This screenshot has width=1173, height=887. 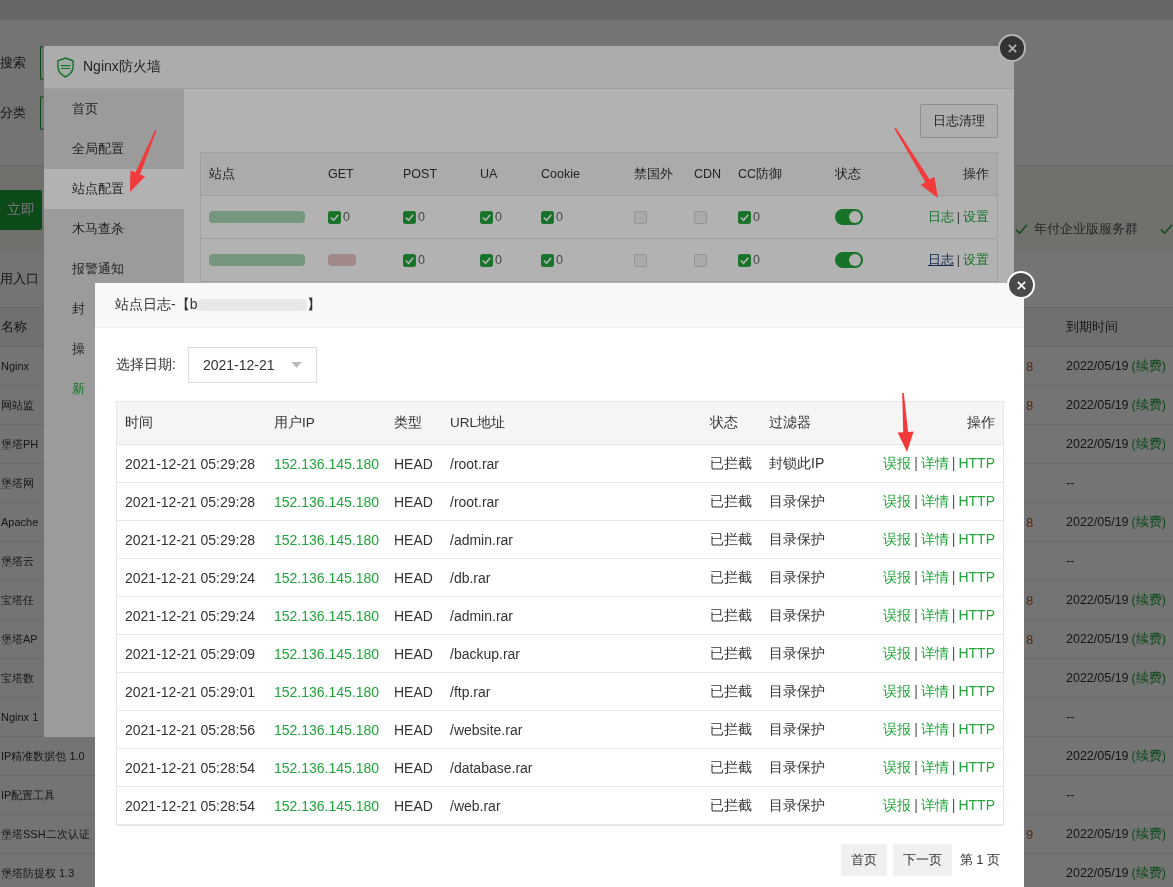 I want to click on plugin-name: 堡塔防提权 1.3, so click(x=37, y=873).